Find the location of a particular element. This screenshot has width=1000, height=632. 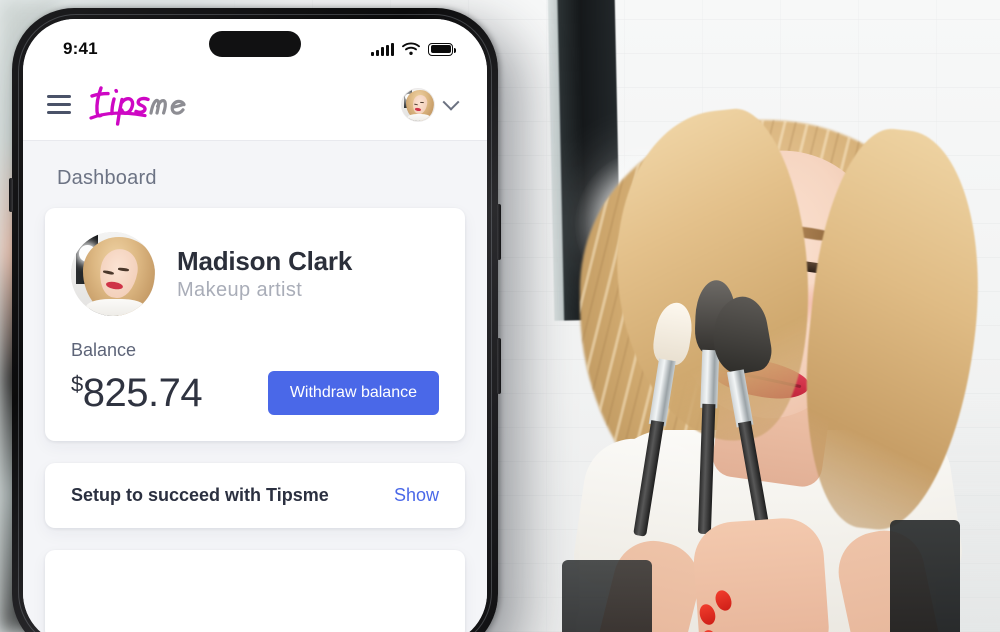

page-title: Dashboard is located at coordinates (107, 178).